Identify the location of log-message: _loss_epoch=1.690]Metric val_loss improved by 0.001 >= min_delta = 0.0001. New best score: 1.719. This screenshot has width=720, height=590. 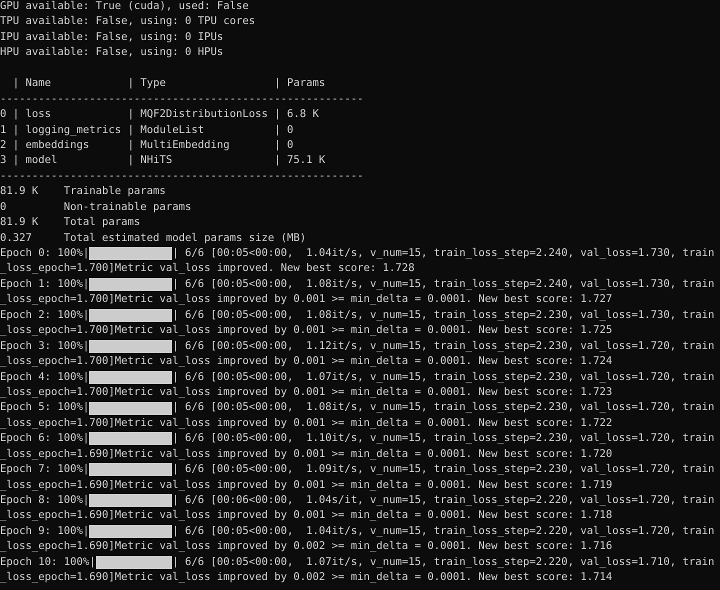
(306, 485).